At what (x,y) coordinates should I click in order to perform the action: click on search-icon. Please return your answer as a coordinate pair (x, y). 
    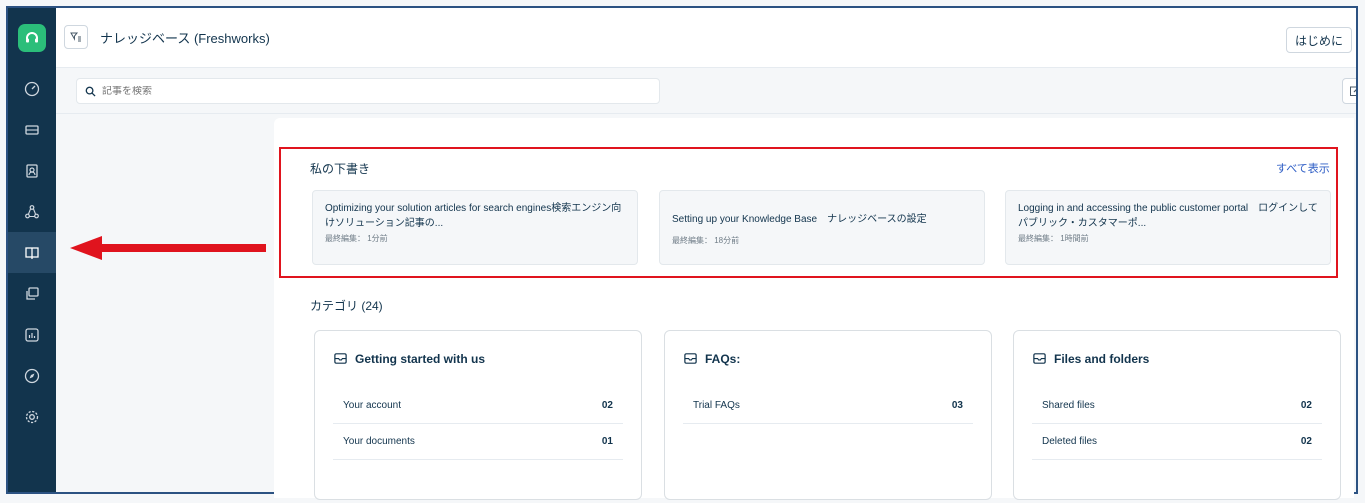
    Looking at the image, I should click on (90, 91).